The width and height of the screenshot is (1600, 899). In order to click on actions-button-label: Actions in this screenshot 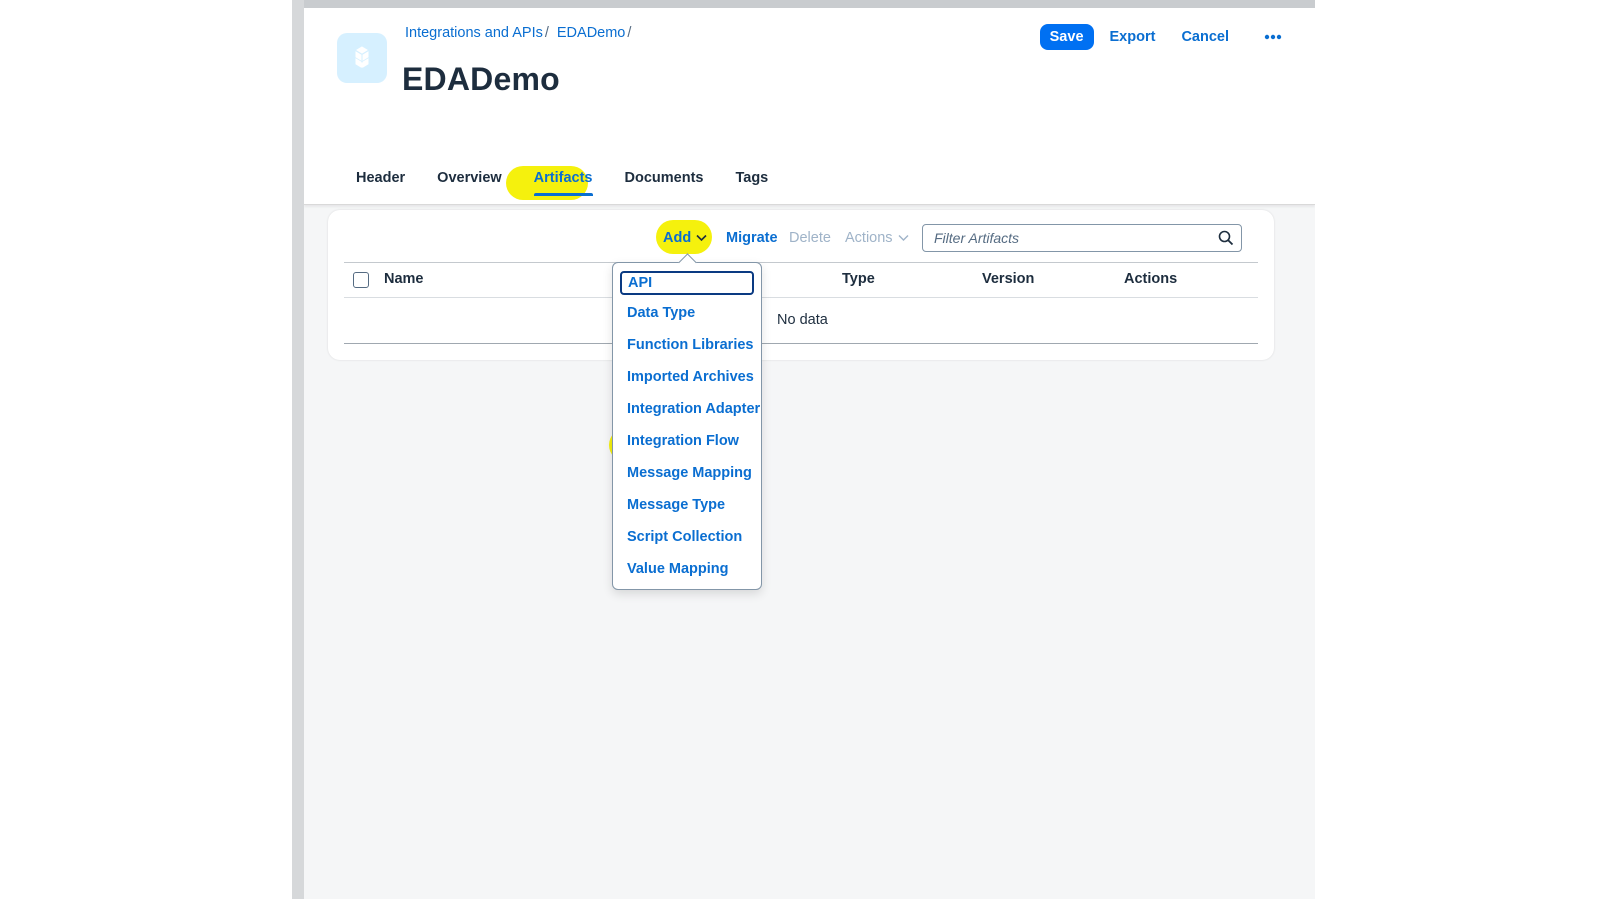, I will do `click(869, 238)`.